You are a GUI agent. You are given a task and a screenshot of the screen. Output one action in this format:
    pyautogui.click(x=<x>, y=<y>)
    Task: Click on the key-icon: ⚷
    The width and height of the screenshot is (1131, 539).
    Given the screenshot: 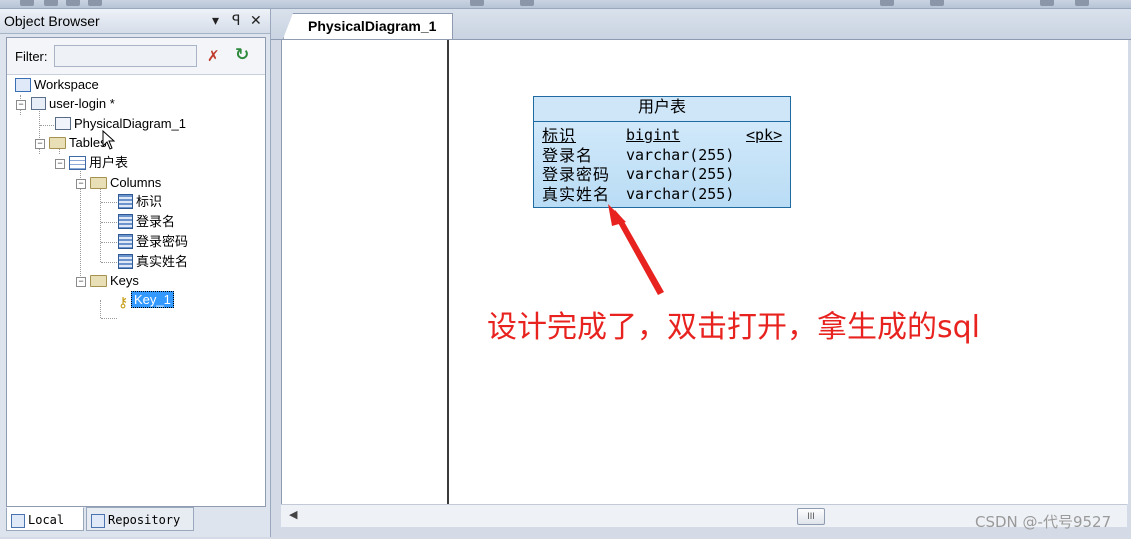 What is the action you would take?
    pyautogui.click(x=123, y=301)
    